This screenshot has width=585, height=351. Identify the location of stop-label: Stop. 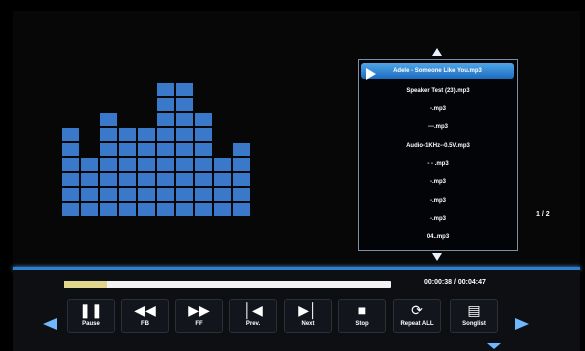
(362, 324).